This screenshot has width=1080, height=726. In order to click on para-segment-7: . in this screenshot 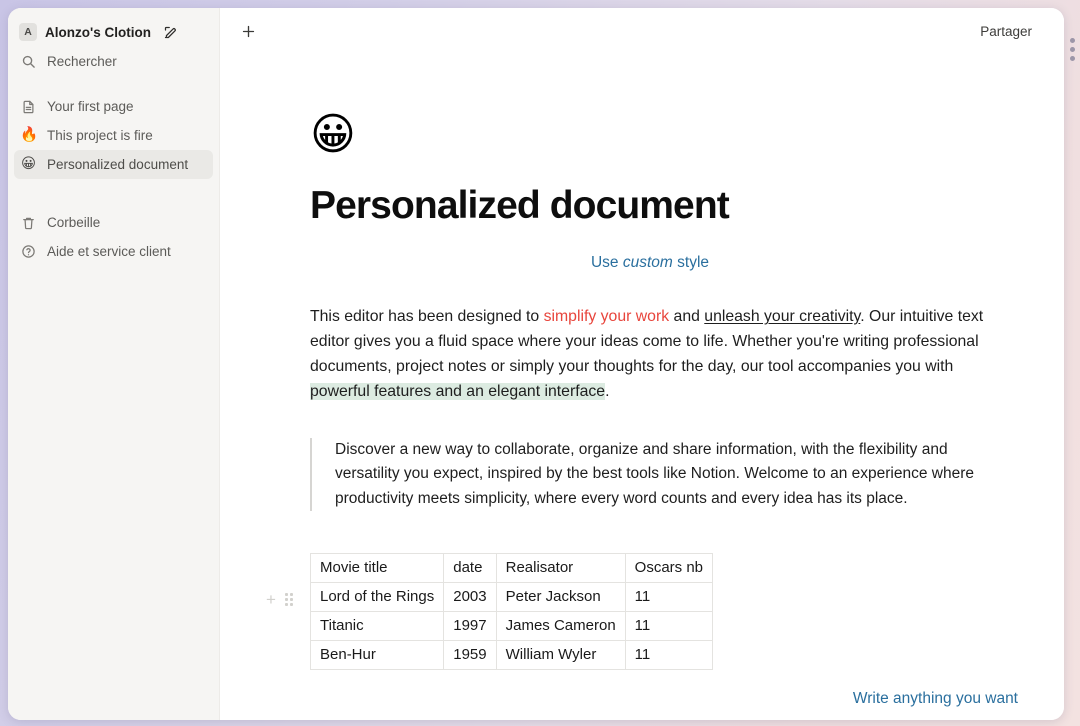, I will do `click(607, 391)`.